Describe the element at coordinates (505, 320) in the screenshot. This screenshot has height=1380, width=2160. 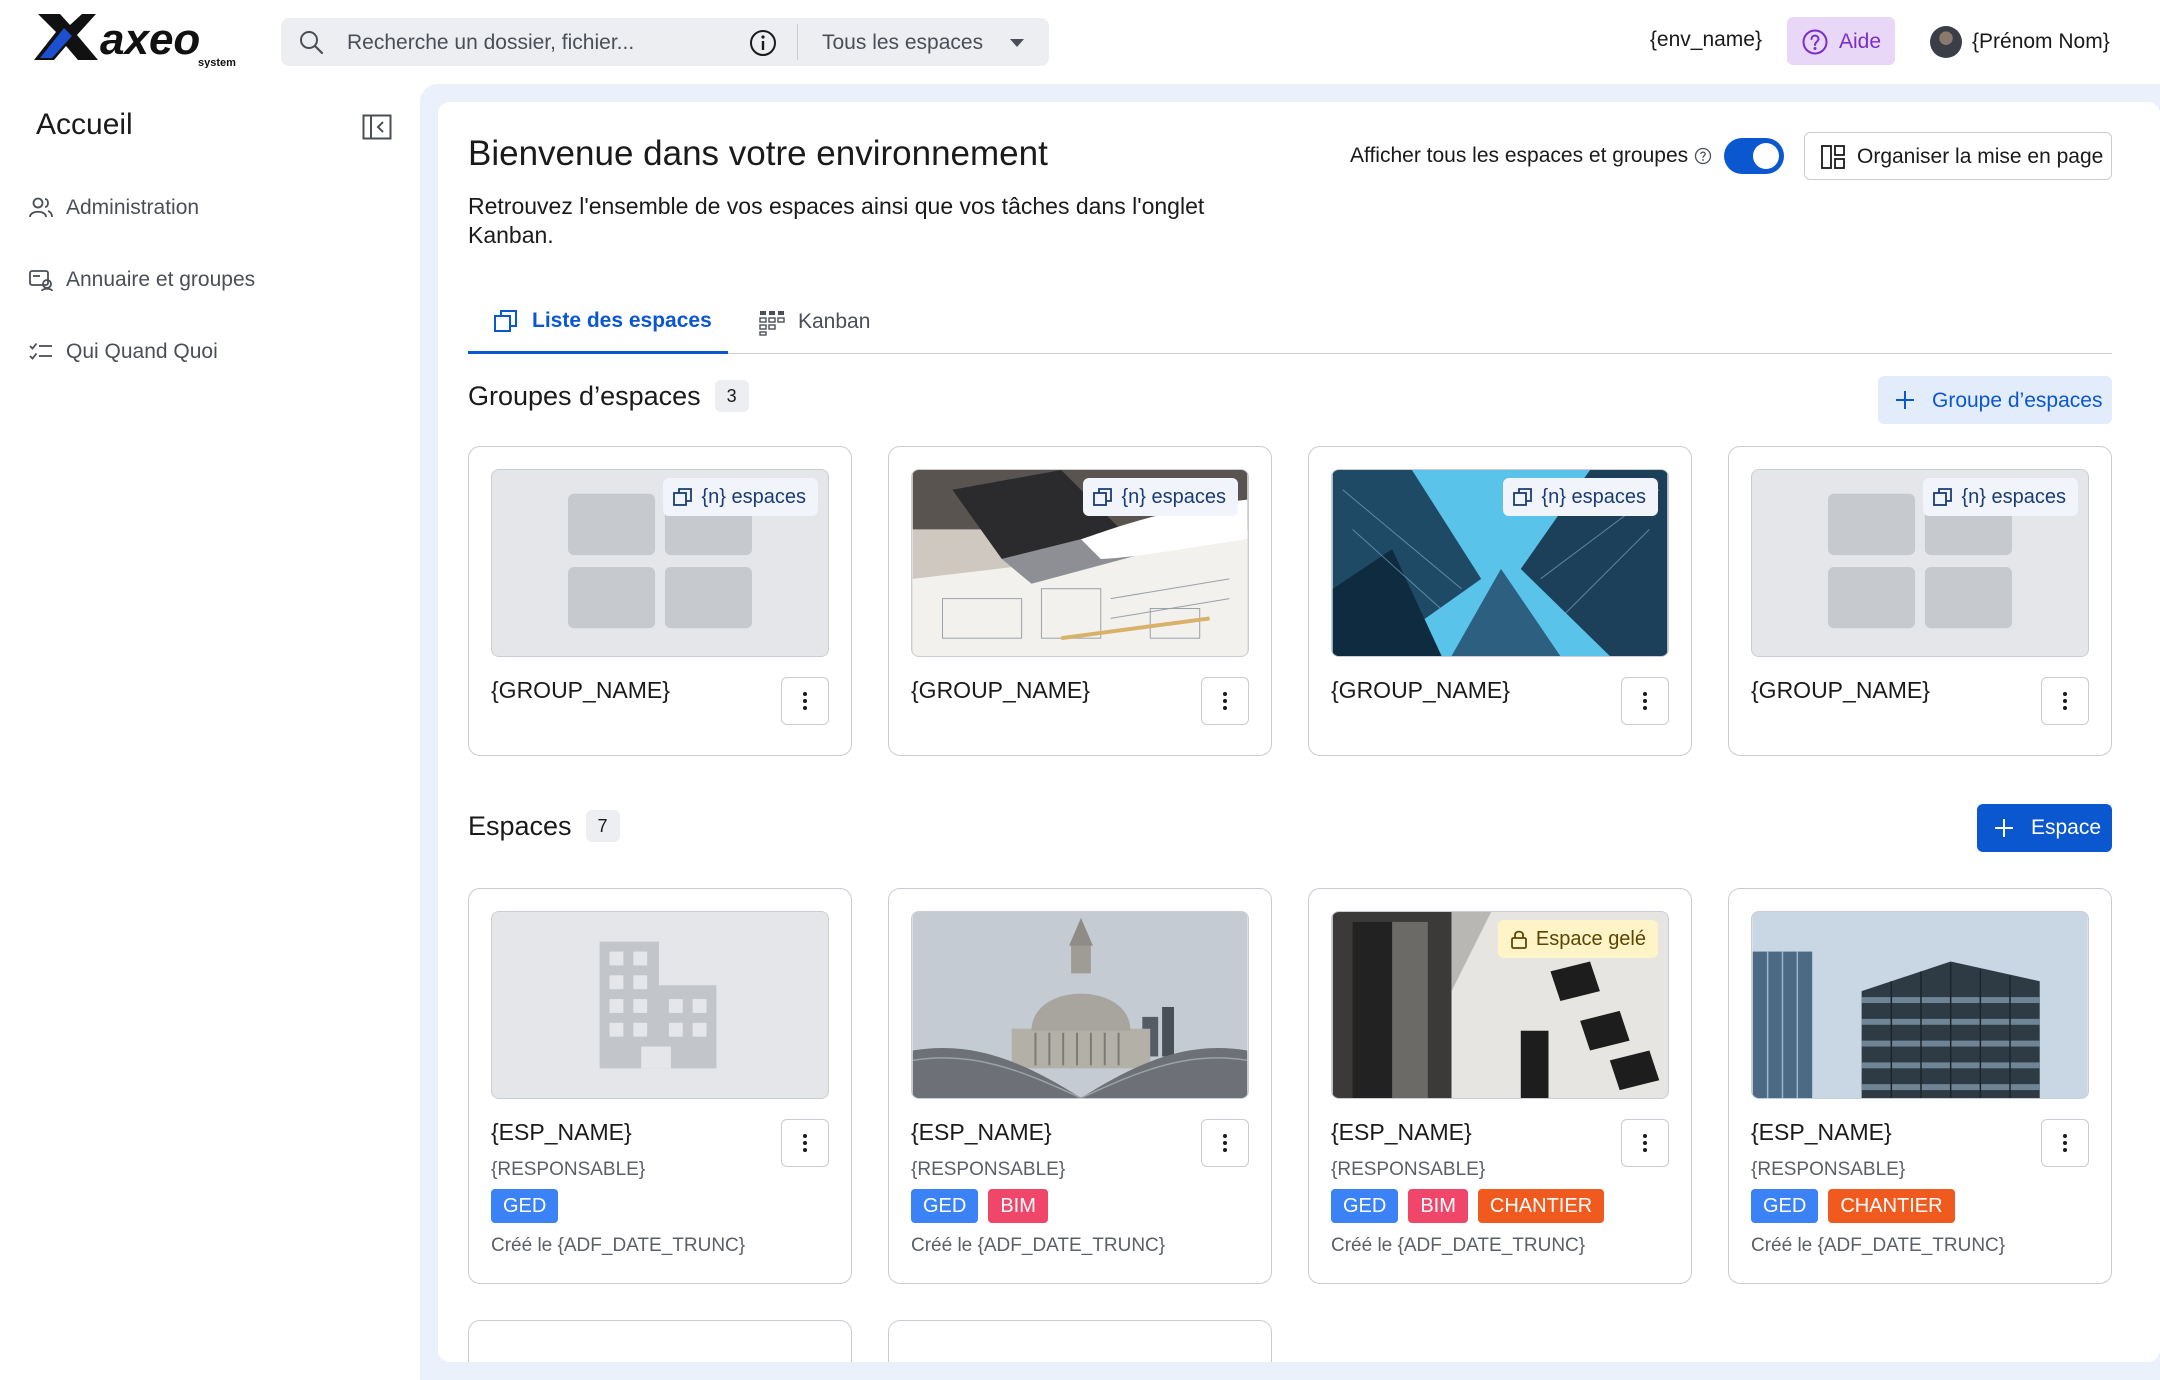
I see `copy-stack-icon` at that location.